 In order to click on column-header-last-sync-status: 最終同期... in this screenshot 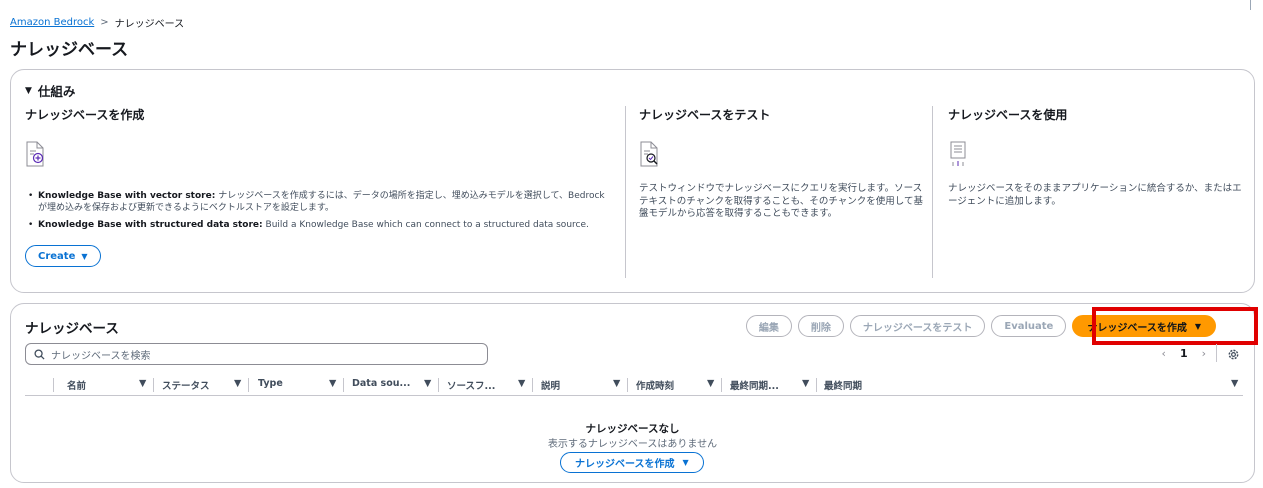, I will do `click(754, 385)`.